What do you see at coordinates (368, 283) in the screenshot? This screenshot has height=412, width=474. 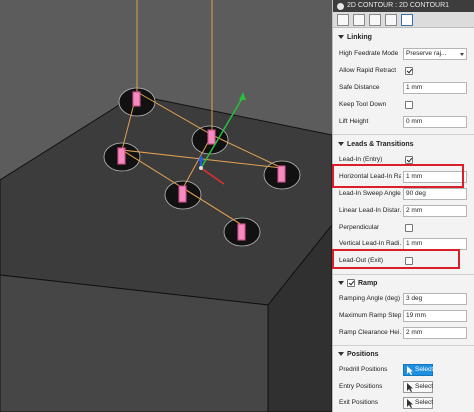 I see `section-title: Ramp` at bounding box center [368, 283].